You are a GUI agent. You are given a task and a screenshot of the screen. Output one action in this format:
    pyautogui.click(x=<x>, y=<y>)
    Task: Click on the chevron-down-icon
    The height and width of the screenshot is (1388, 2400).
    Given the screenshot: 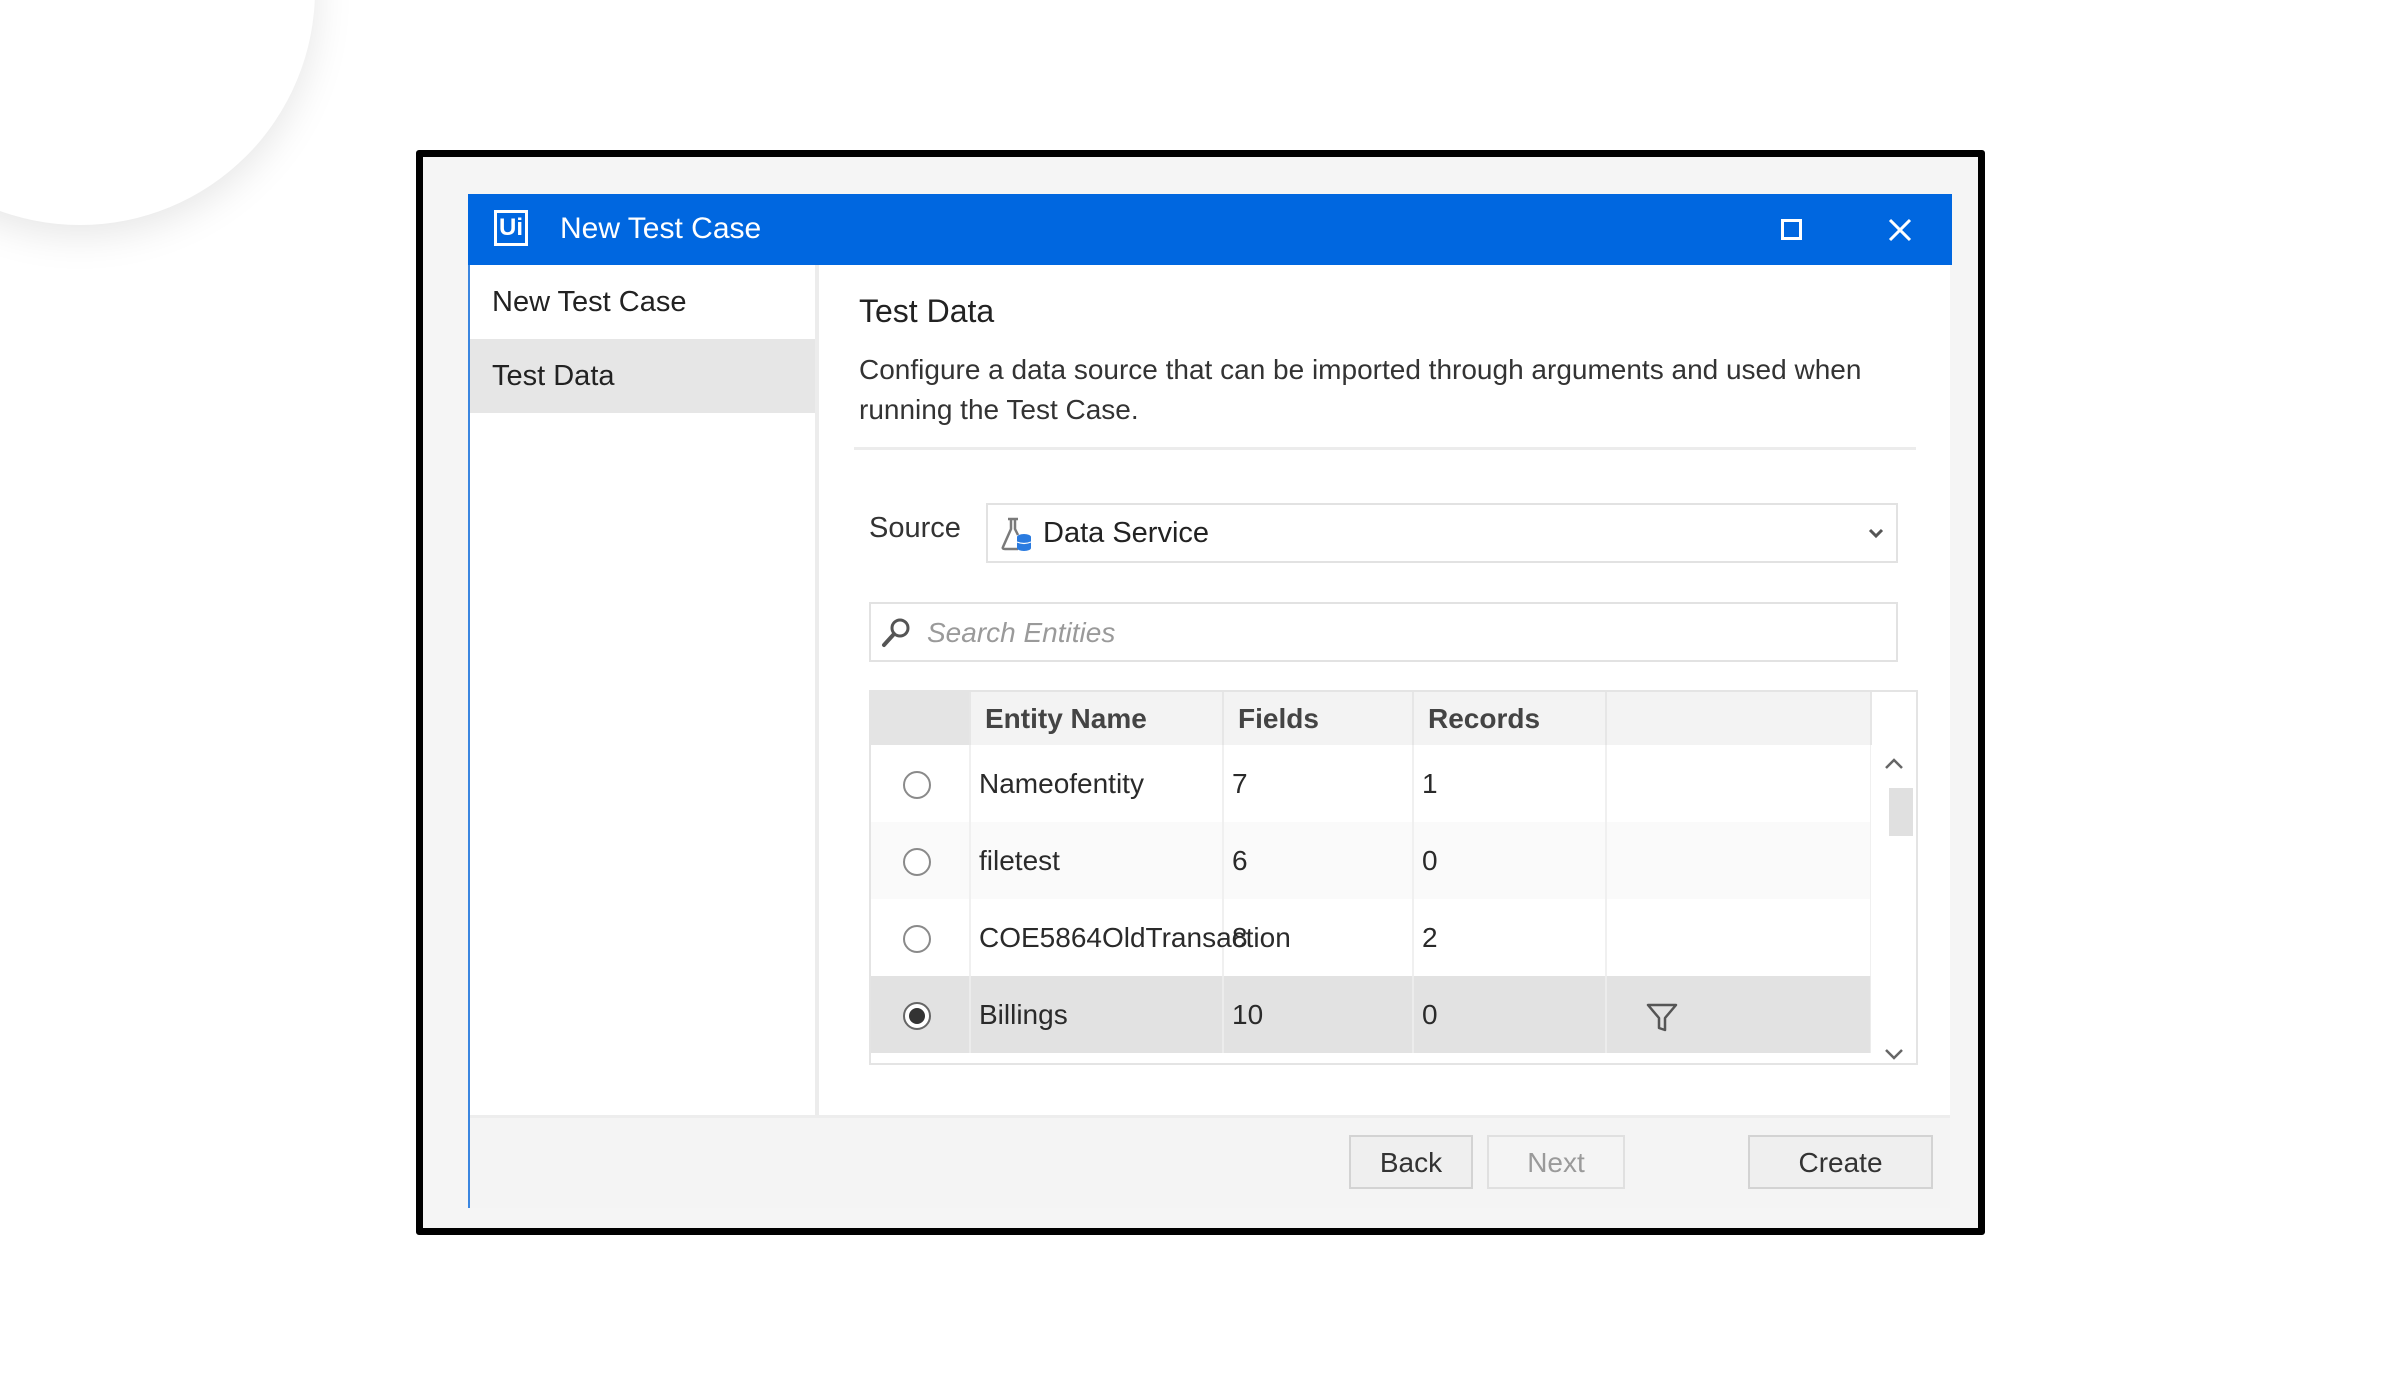 What is the action you would take?
    pyautogui.click(x=1876, y=533)
    